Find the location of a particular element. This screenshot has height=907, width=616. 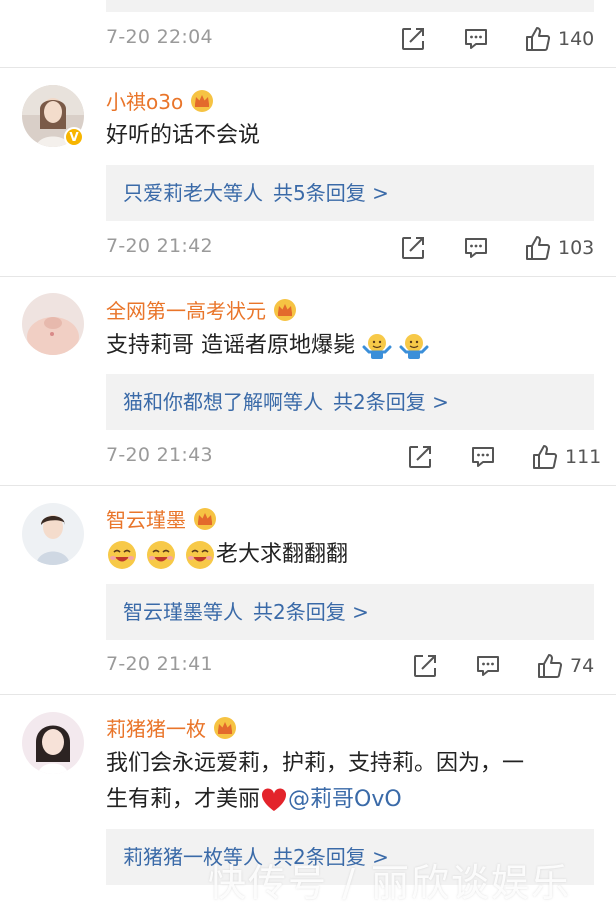

like-count: 74 is located at coordinates (582, 666).